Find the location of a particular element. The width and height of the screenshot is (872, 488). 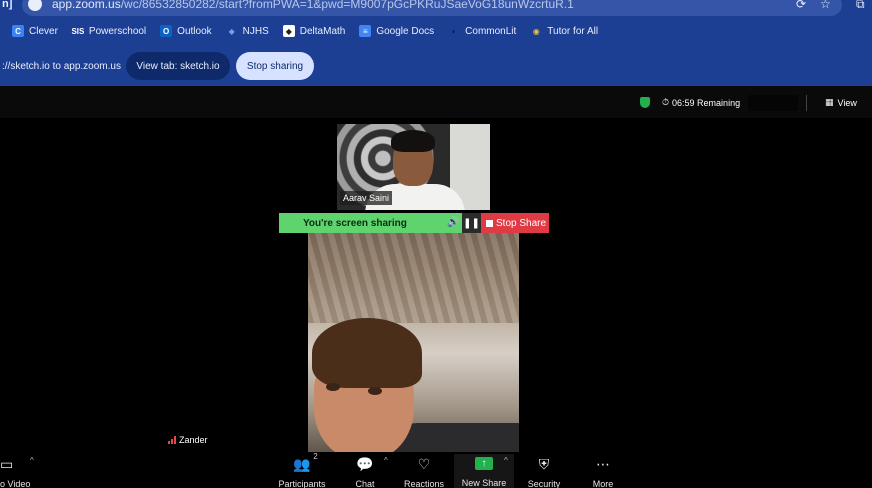

stop-share-label: Stop Share is located at coordinates (521, 223).